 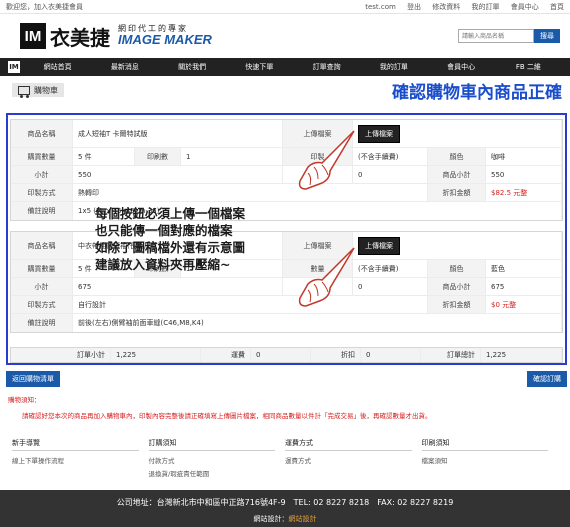 What do you see at coordinates (393, 67) in the screenshot?
I see `nav-item: 我的訂單` at bounding box center [393, 67].